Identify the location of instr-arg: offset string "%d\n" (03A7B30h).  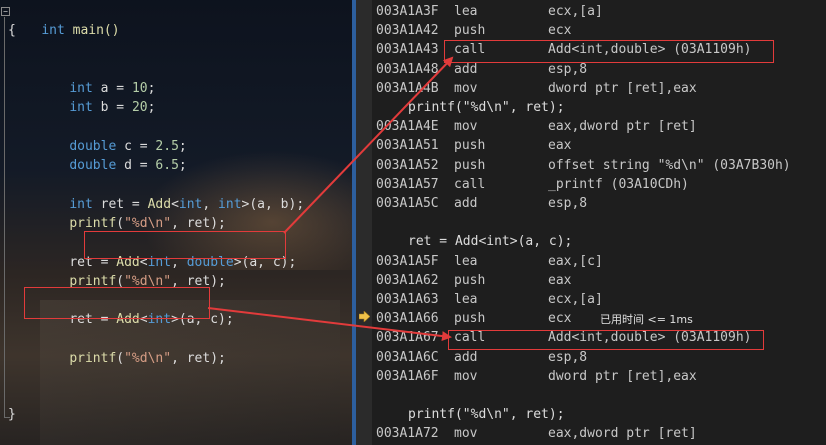
(669, 165).